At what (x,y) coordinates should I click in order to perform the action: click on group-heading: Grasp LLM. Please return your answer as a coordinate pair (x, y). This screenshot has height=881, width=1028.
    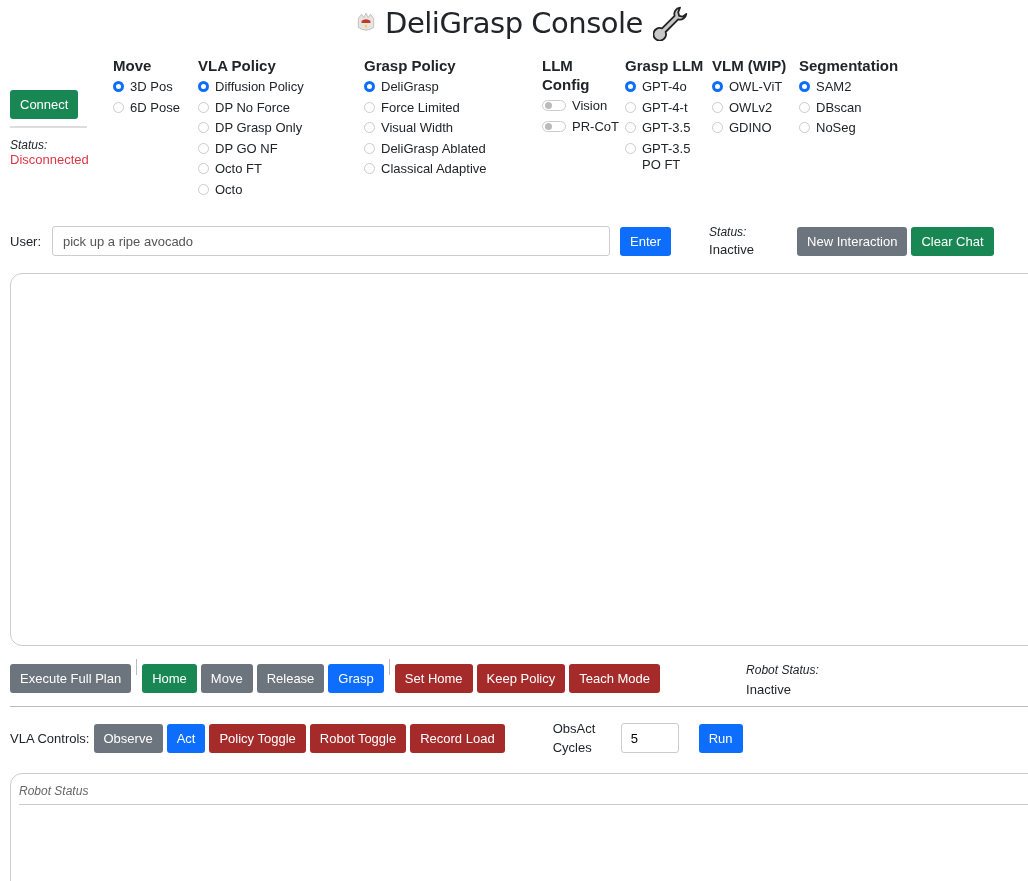
    Looking at the image, I should click on (665, 65).